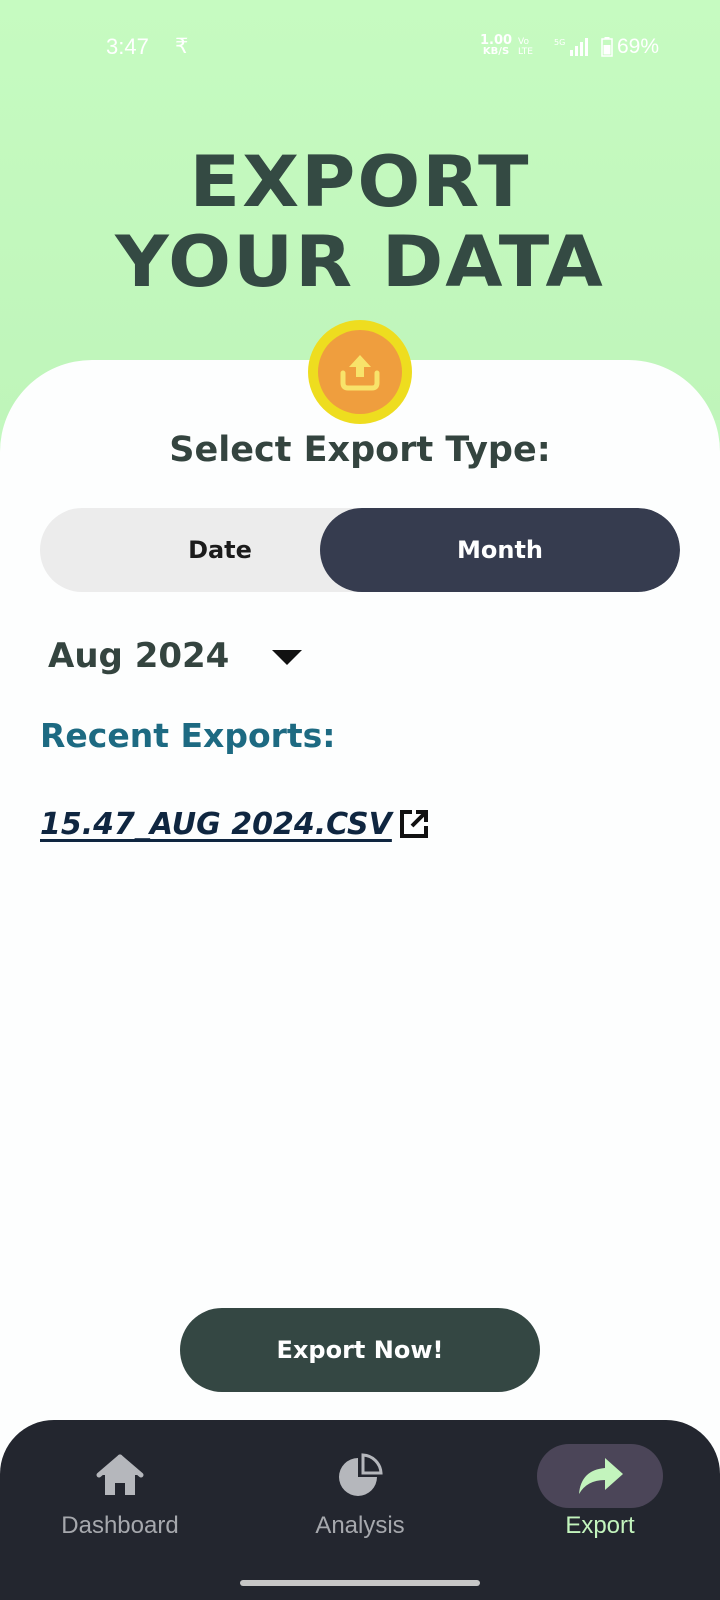 This screenshot has width=720, height=1600. I want to click on home-indicator, so click(360, 1583).